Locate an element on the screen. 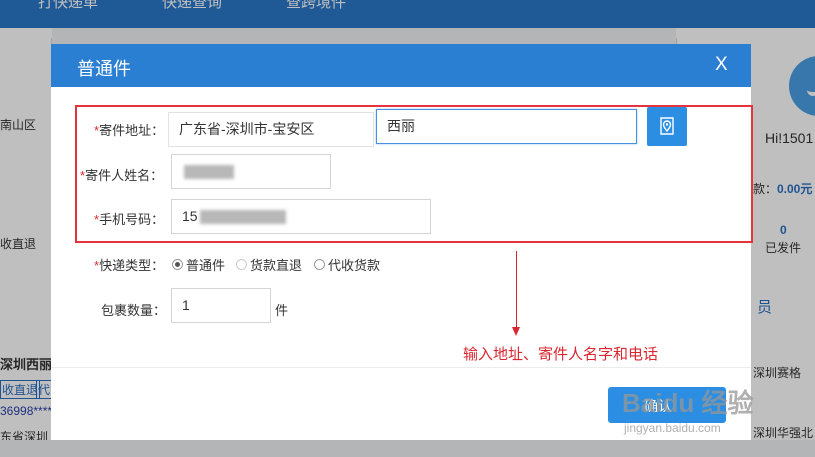 Image resolution: width=815 pixels, height=457 pixels. radio-payment-refund: 货款直退 is located at coordinates (269, 264).